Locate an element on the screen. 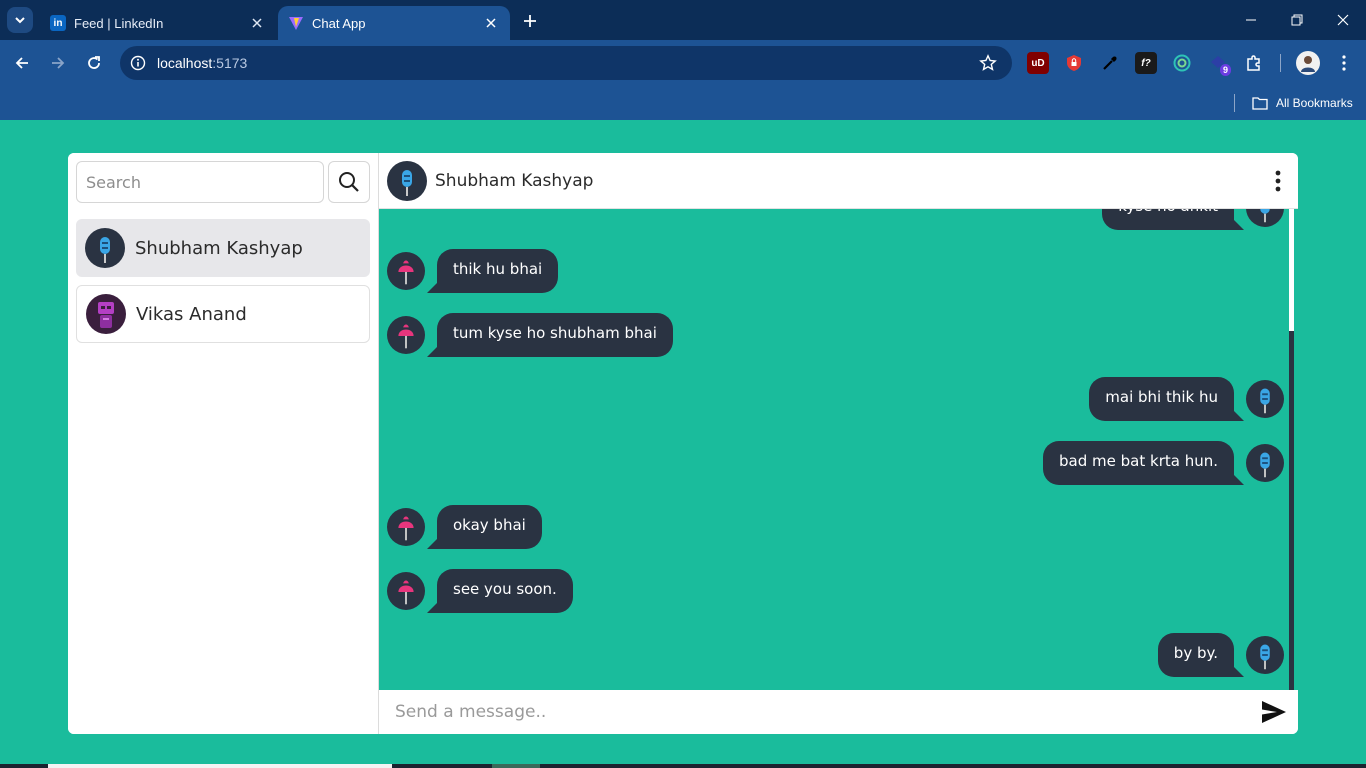 This screenshot has height=768, width=1366. restore-button is located at coordinates (1297, 20).